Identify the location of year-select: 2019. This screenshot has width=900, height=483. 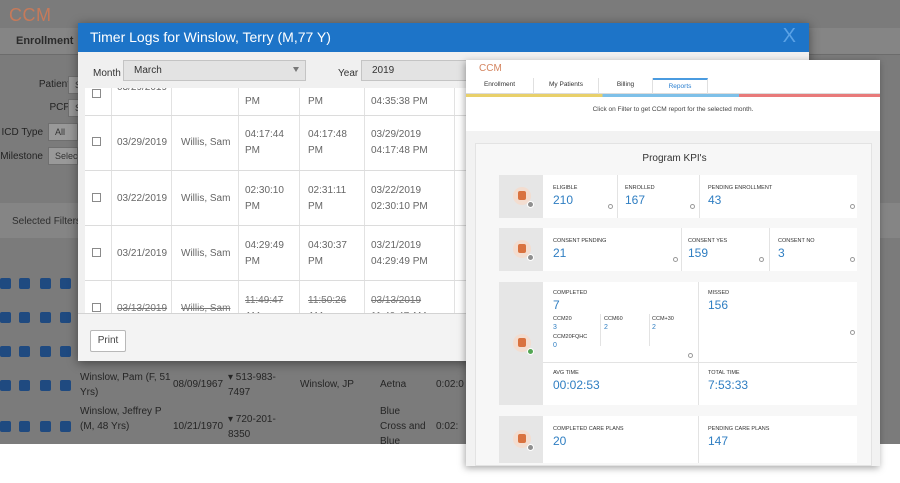
(416, 70).